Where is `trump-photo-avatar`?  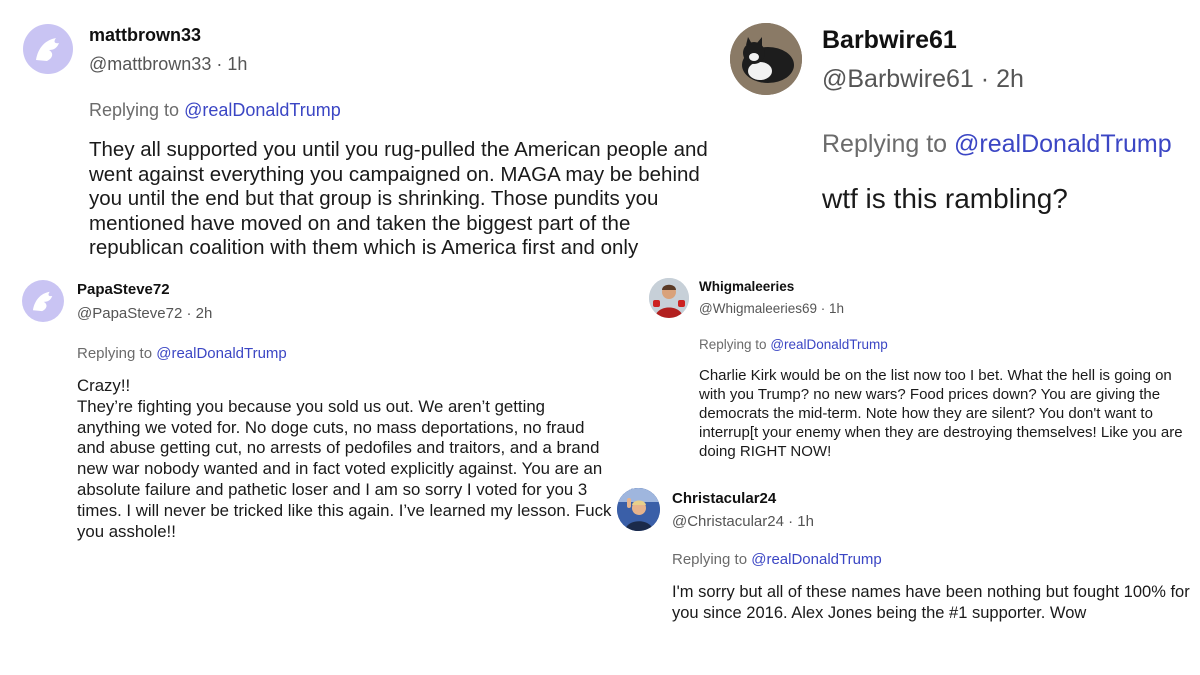 trump-photo-avatar is located at coordinates (638, 509).